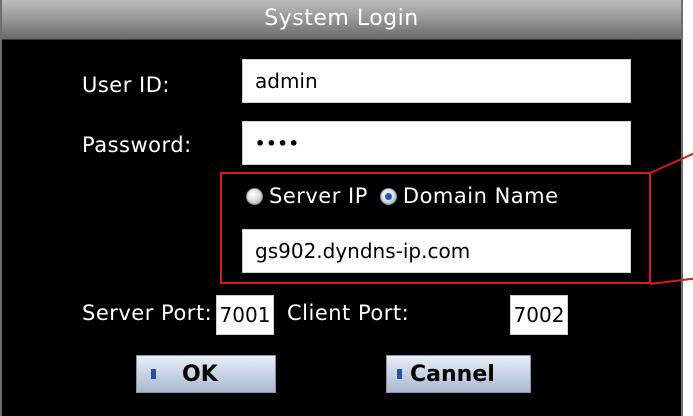  Describe the element at coordinates (399, 374) in the screenshot. I see `cancel-bullet-icon` at that location.